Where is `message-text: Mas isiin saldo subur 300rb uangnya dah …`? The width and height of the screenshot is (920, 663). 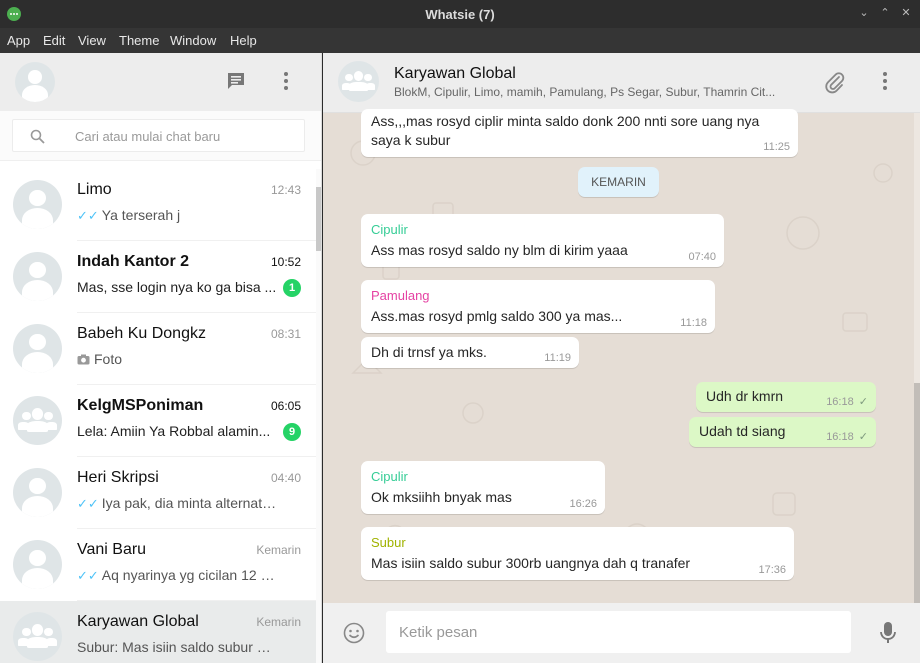 message-text: Mas isiin saldo subur 300rb uangnya dah … is located at coordinates (531, 563).